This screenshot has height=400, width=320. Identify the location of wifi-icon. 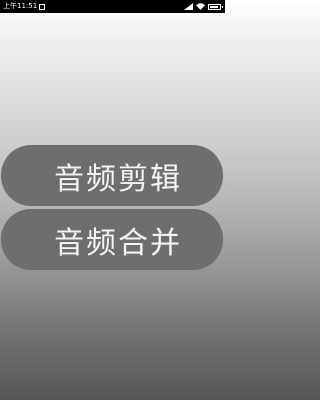
(200, 6).